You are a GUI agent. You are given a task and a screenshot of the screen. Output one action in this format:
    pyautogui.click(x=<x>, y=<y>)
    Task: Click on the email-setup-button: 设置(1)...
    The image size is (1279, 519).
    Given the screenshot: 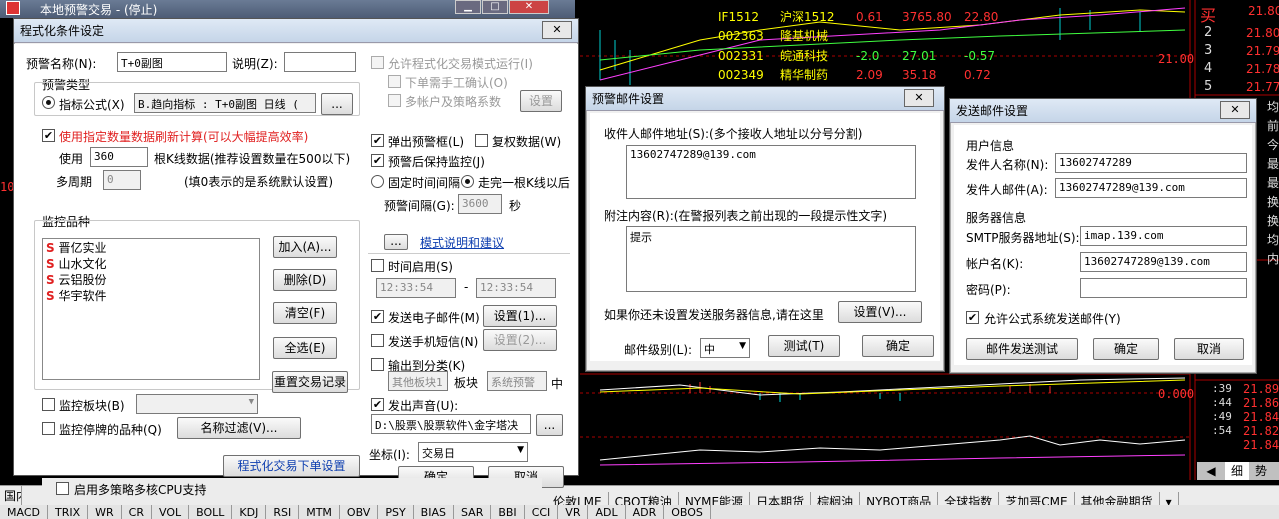 What is the action you would take?
    pyautogui.click(x=520, y=316)
    